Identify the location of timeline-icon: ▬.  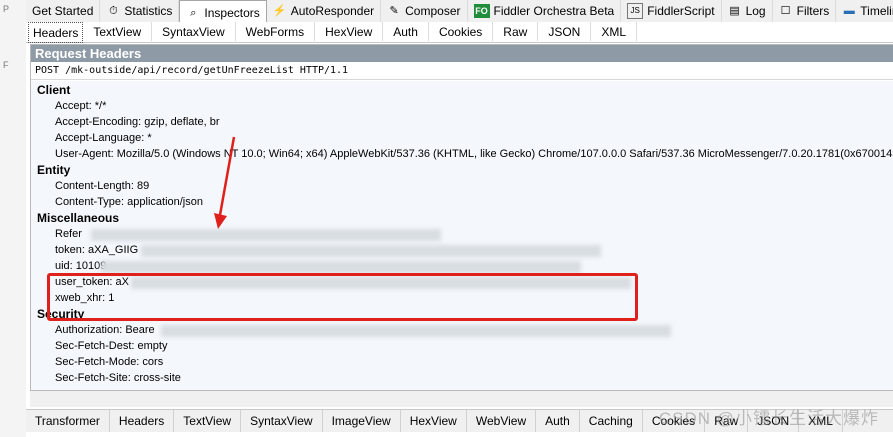
(849, 11).